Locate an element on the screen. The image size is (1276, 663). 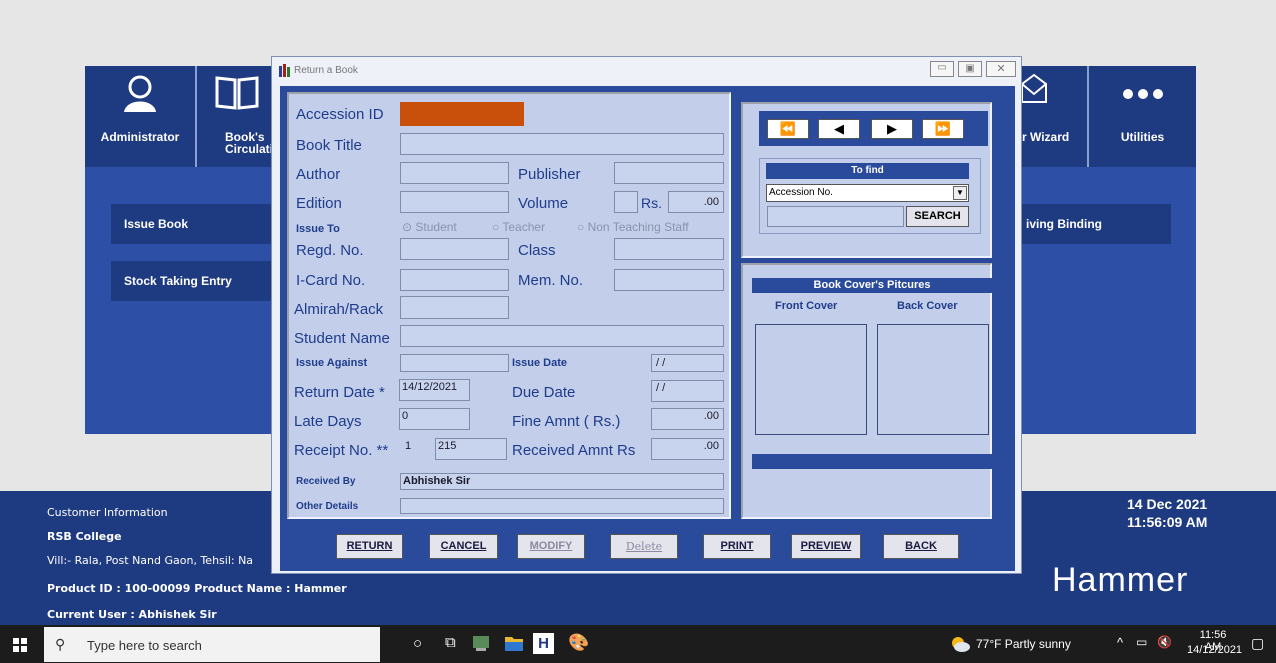
edition-label: Edition is located at coordinates (319, 203).